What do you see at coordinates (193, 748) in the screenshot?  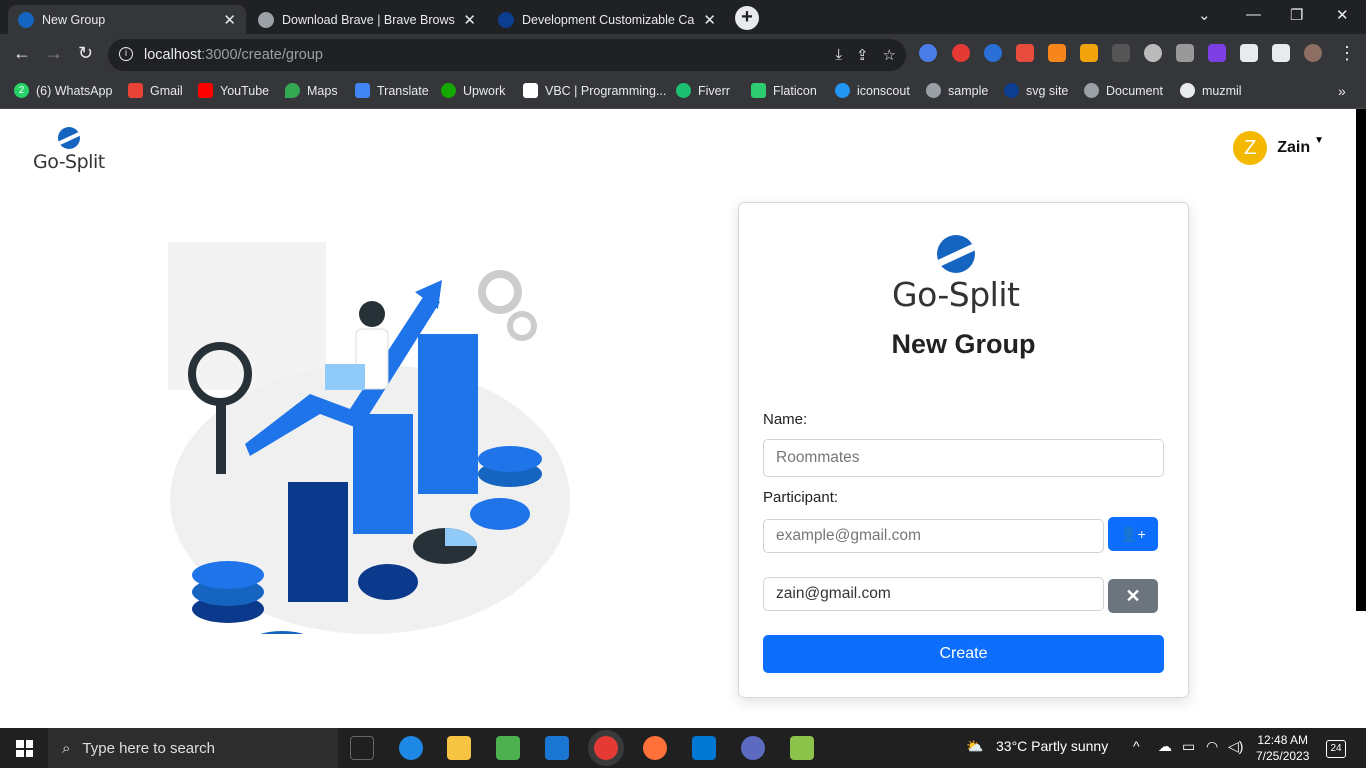 I see `taskbar-search: ⌕ Type here to search` at bounding box center [193, 748].